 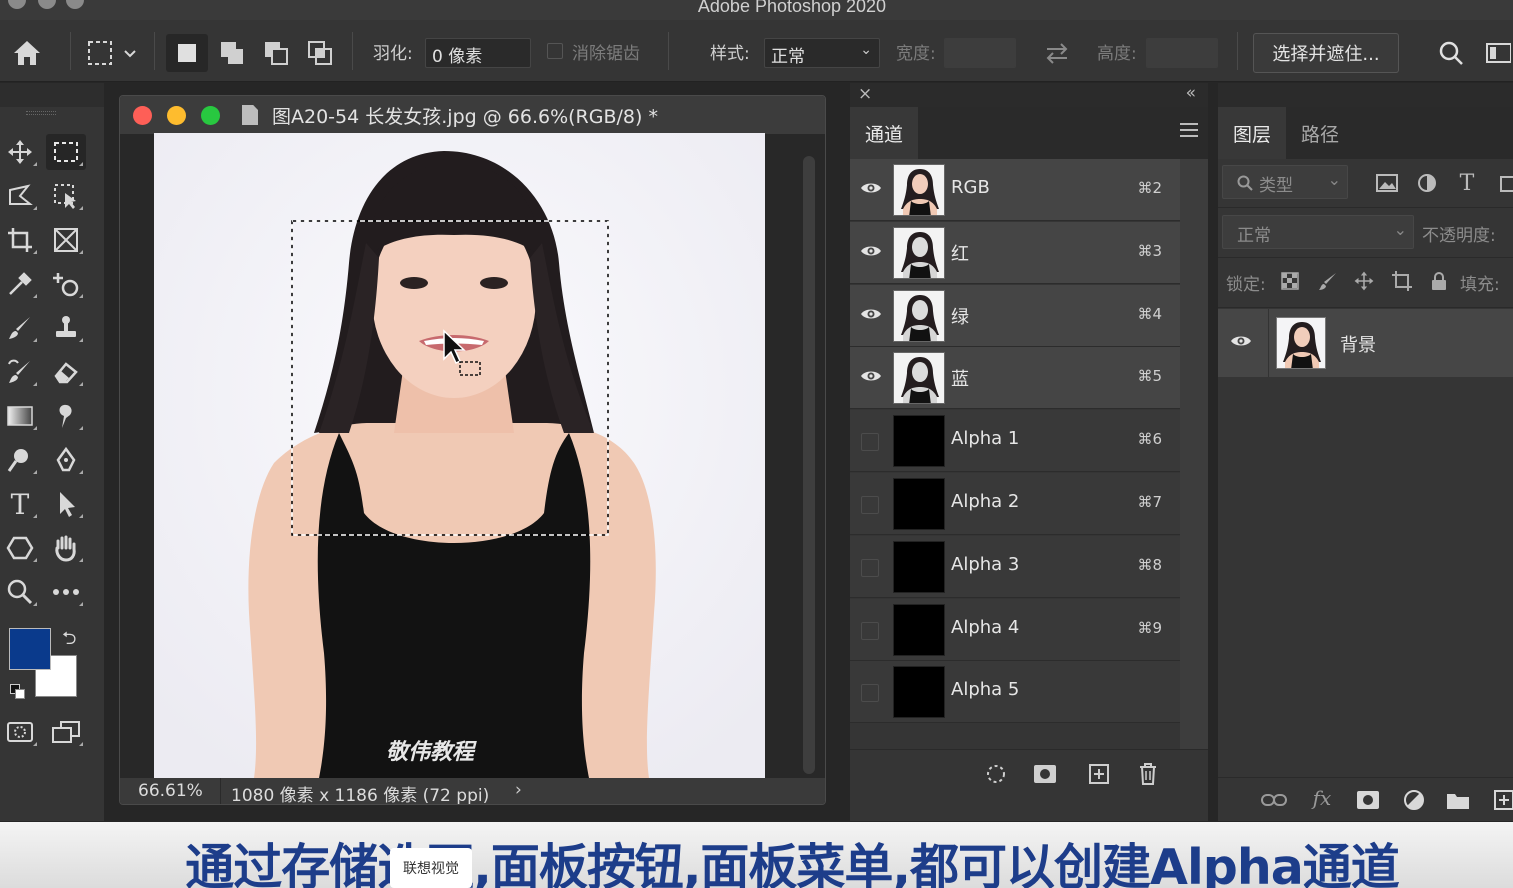 What do you see at coordinates (66, 328) in the screenshot?
I see `clone-stamp-tool-icon` at bounding box center [66, 328].